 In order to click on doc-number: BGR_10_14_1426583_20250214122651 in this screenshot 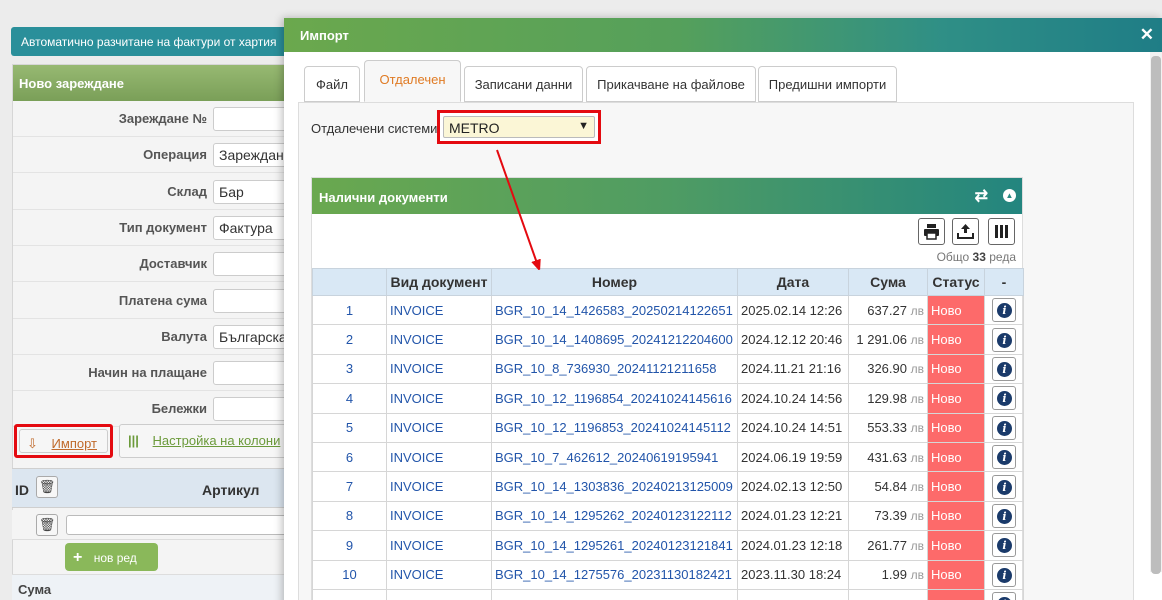, I will do `click(614, 310)`.